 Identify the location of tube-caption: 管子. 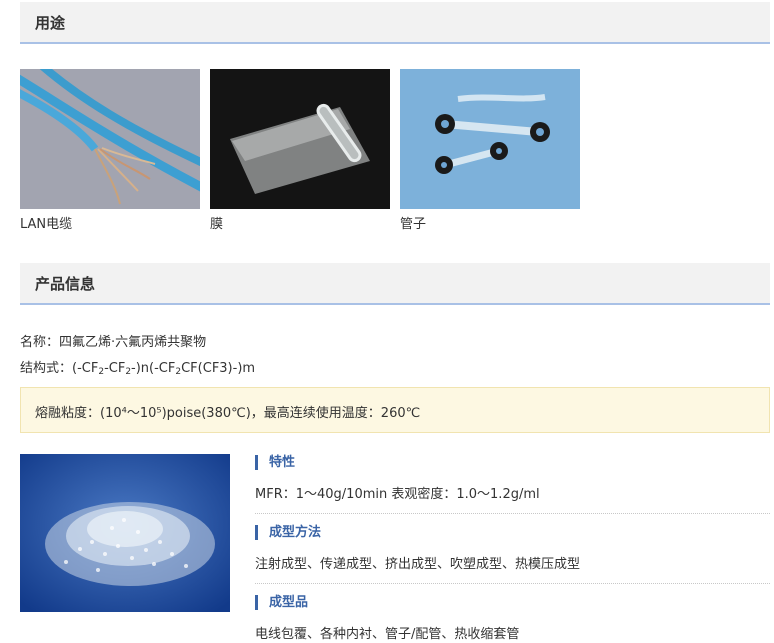
(413, 224).